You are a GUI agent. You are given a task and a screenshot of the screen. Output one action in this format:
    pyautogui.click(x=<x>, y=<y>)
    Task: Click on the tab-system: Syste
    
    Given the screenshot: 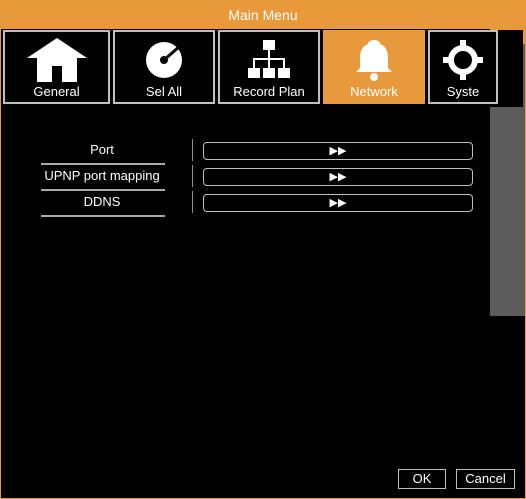 What is the action you would take?
    pyautogui.click(x=463, y=67)
    